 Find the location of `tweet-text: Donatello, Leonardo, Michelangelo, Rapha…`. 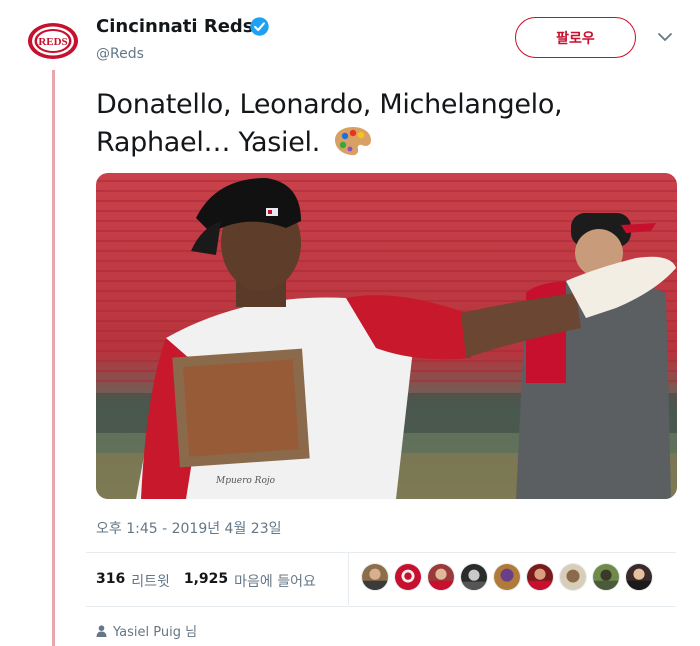

tweet-text: Donatello, Leonardo, Michelangelo, Rapha… is located at coordinates (329, 123).